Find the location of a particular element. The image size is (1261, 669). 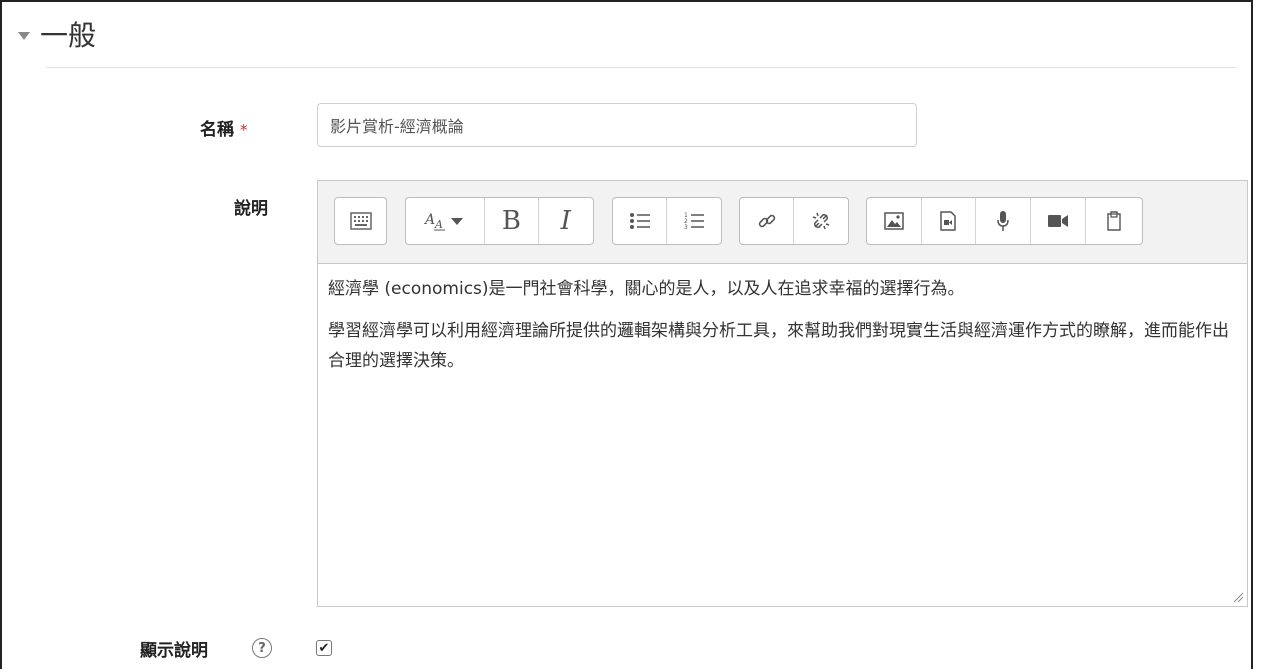

svg-text: 3 is located at coordinates (686, 227).